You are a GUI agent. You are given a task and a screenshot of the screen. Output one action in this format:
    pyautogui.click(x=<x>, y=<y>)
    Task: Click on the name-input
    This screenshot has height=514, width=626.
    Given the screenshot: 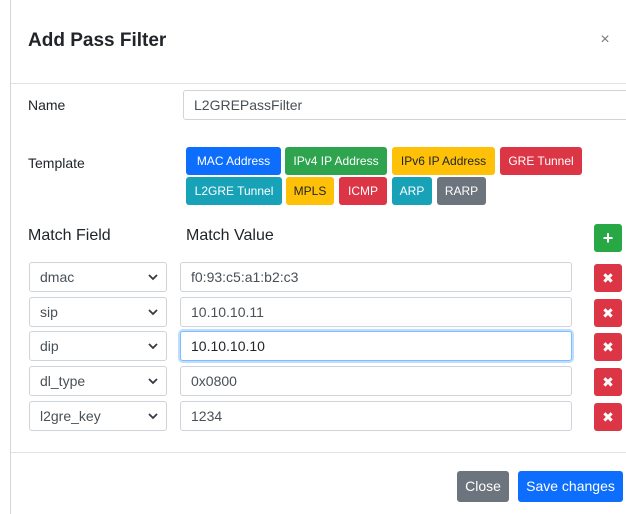 What is the action you would take?
    pyautogui.click(x=404, y=105)
    